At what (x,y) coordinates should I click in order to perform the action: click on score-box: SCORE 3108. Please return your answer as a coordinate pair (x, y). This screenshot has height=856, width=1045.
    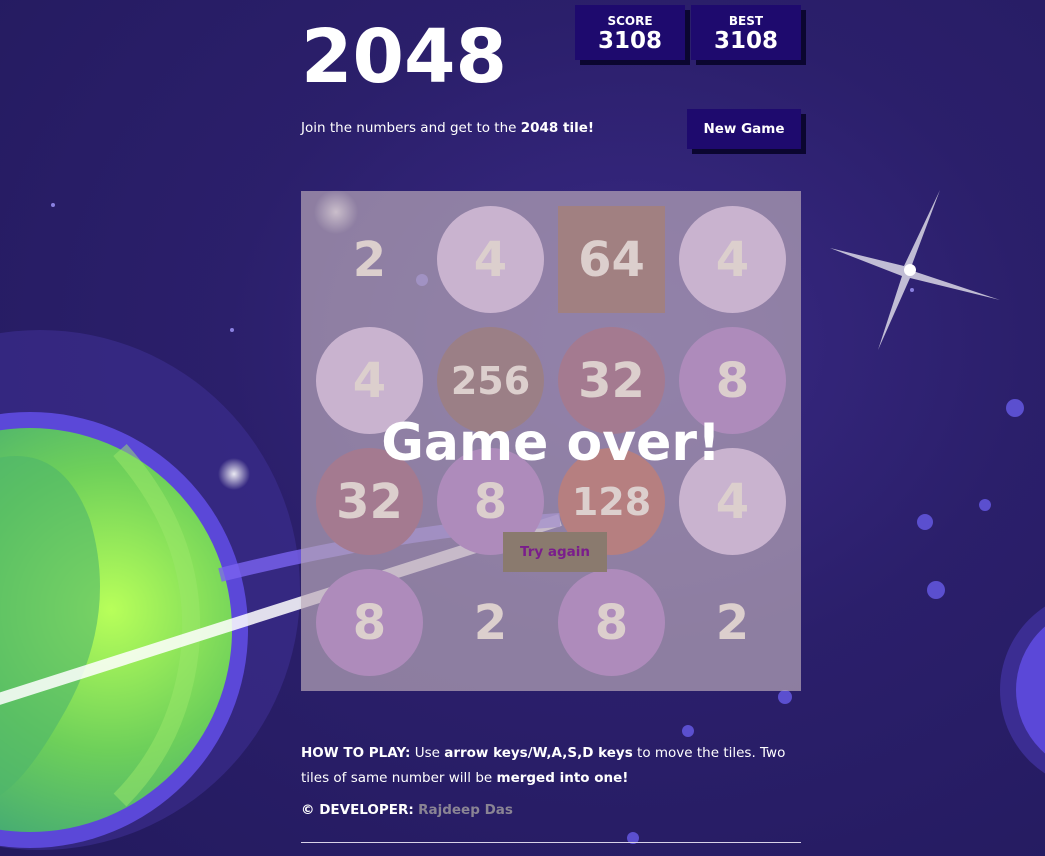
    Looking at the image, I should click on (630, 32).